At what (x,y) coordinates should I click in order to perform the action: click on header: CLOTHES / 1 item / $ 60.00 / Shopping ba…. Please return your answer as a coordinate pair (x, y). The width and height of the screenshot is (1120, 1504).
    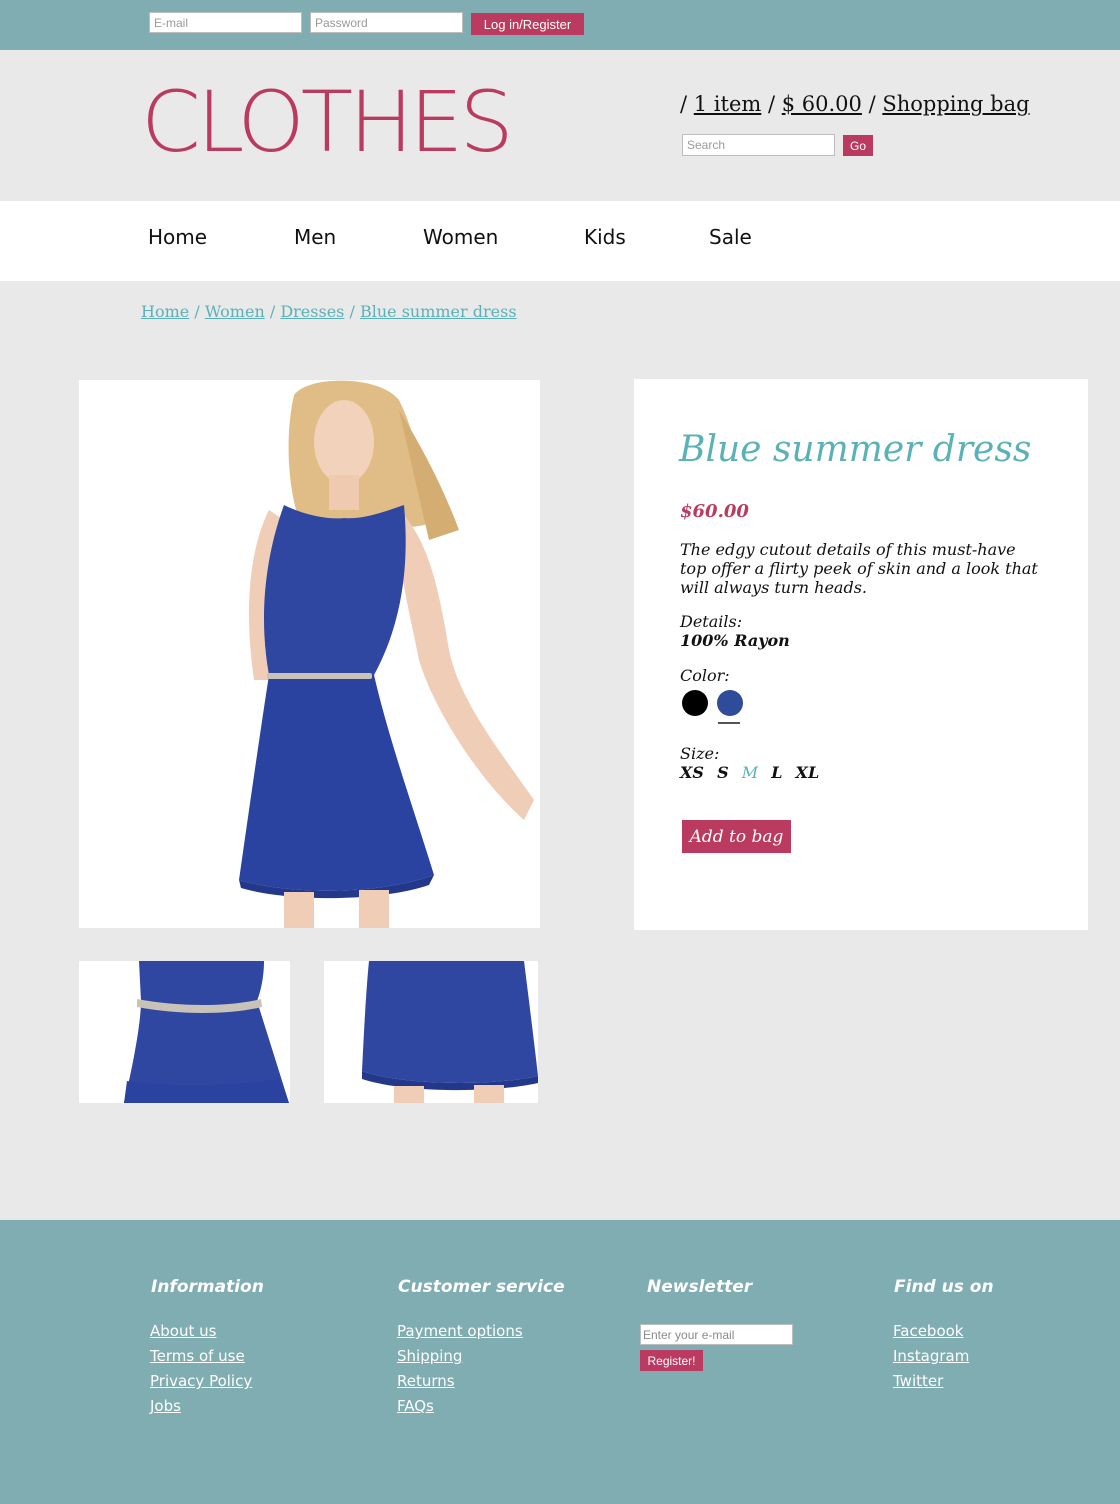
    Looking at the image, I should click on (560, 125).